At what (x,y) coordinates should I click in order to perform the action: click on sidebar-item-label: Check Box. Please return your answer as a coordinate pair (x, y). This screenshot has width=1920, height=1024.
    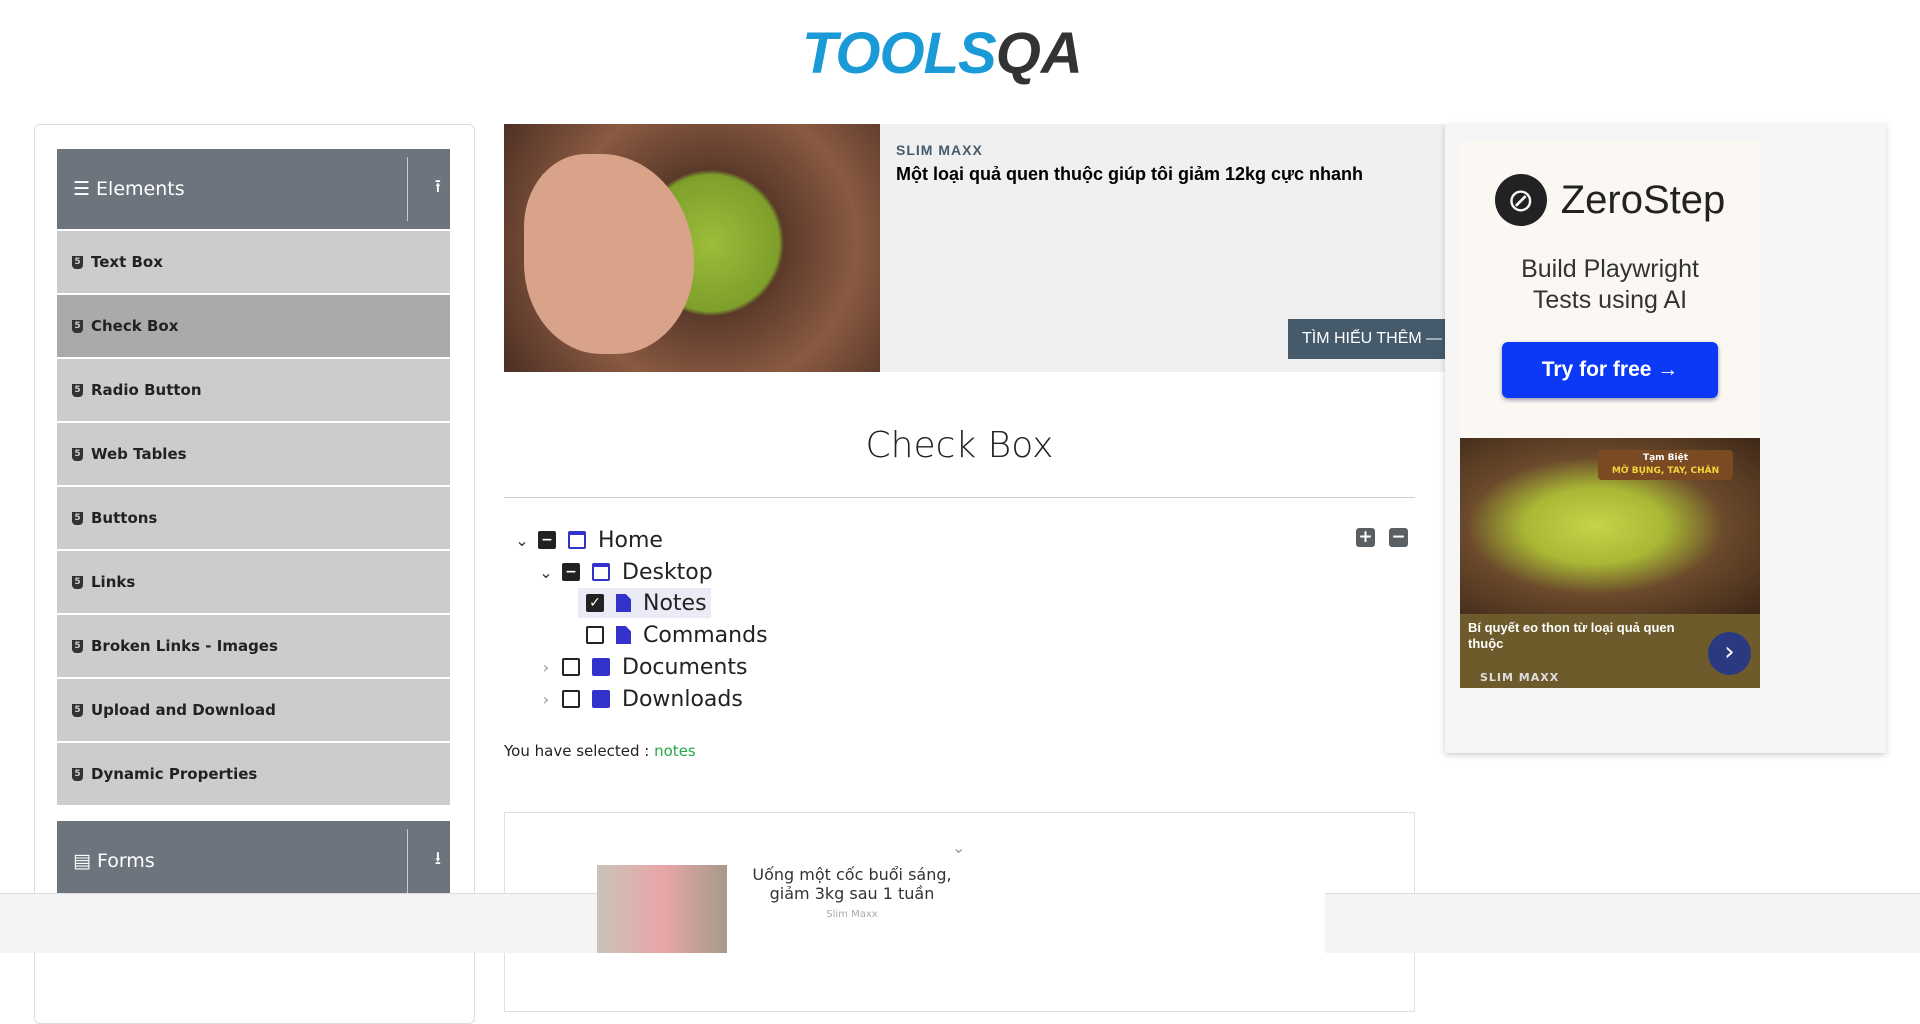
    Looking at the image, I should click on (135, 326).